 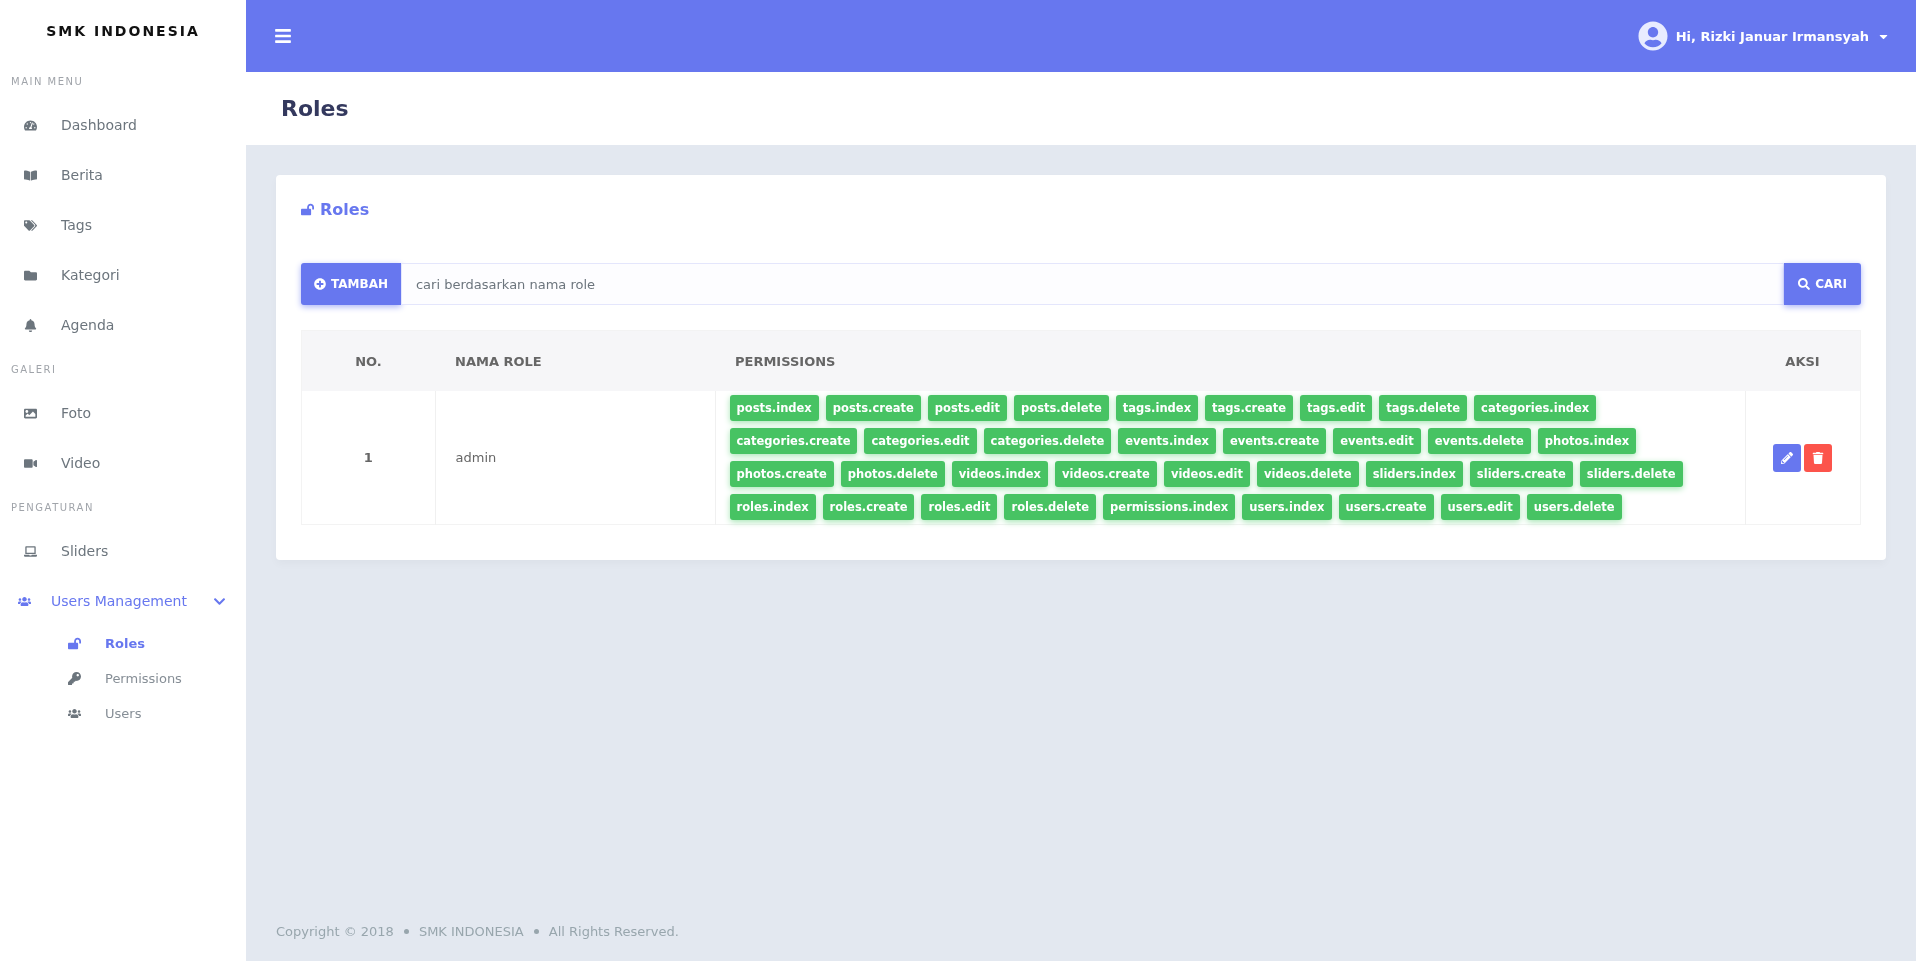 What do you see at coordinates (575, 458) in the screenshot?
I see `table-cell: admin` at bounding box center [575, 458].